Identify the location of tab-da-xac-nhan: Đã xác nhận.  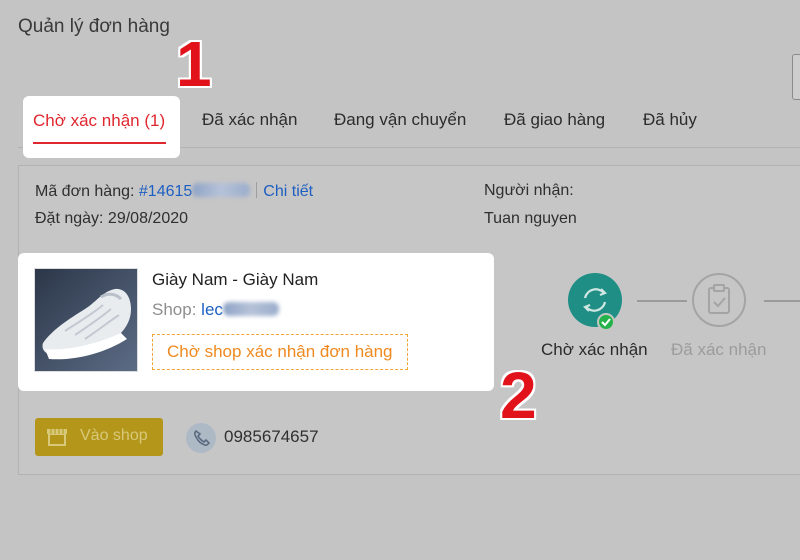
(249, 120).